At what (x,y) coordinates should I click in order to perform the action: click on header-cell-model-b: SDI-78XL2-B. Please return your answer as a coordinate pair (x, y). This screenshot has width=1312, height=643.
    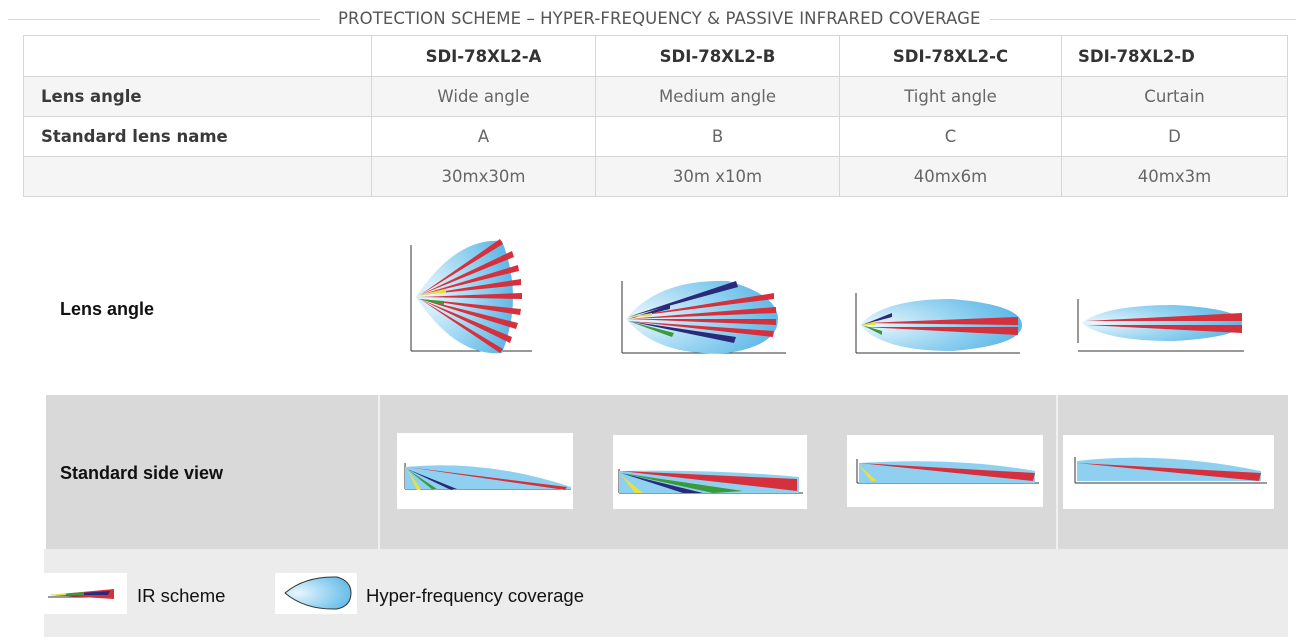
    Looking at the image, I should click on (717, 56).